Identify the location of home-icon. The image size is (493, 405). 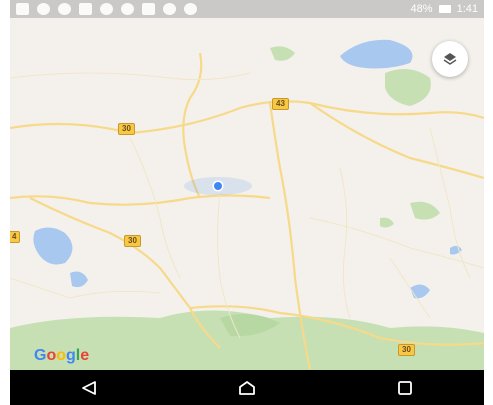
(247, 387).